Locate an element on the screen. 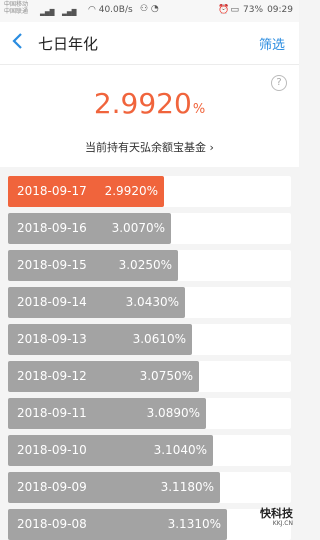 The height and width of the screenshot is (540, 320). rate-value: 3.0750% is located at coordinates (166, 376).